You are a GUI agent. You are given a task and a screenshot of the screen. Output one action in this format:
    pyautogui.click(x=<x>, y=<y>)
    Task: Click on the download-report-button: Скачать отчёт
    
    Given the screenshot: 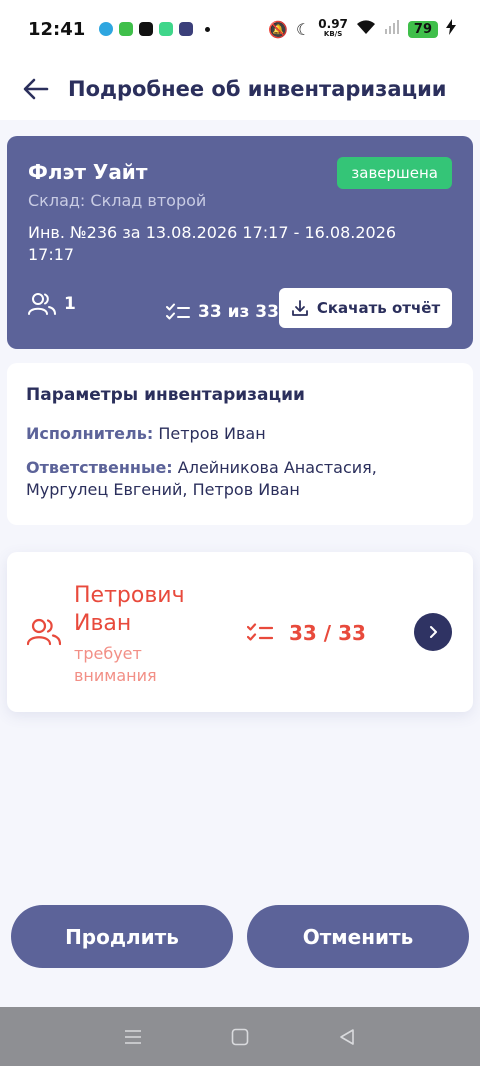 What is the action you would take?
    pyautogui.click(x=365, y=308)
    